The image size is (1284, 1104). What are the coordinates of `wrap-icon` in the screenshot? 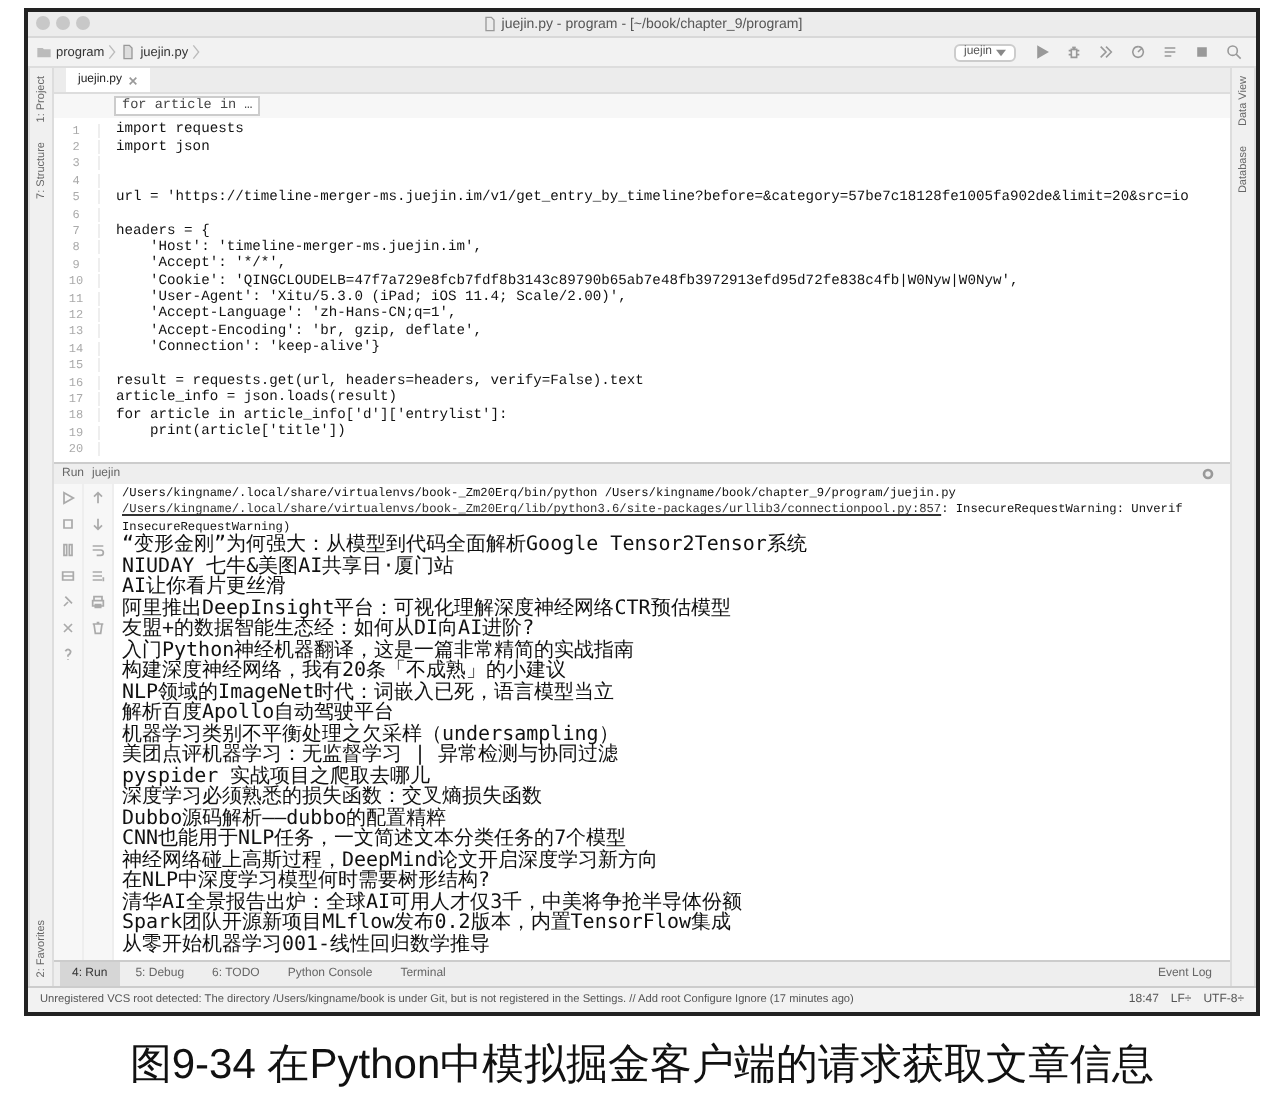 It's located at (98, 549).